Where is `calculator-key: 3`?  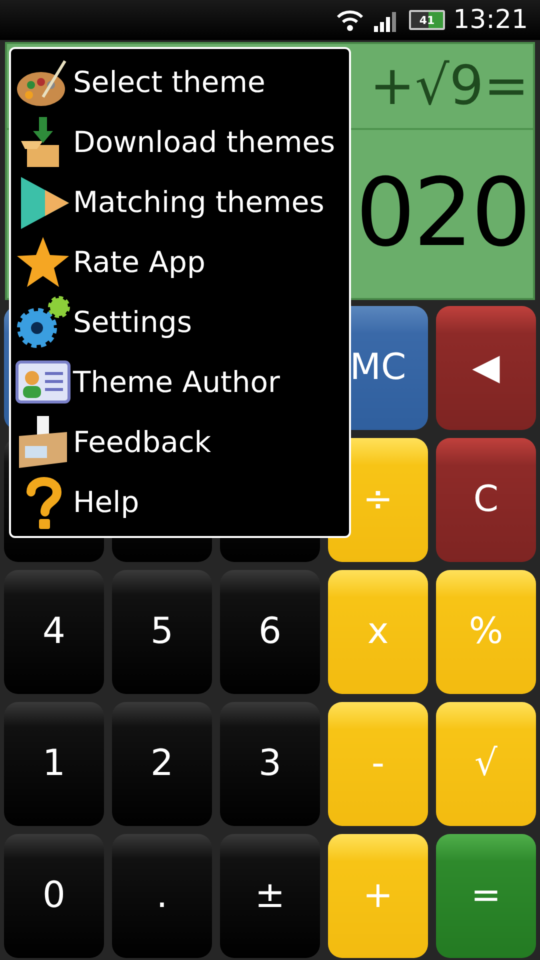
calculator-key: 3 is located at coordinates (270, 764).